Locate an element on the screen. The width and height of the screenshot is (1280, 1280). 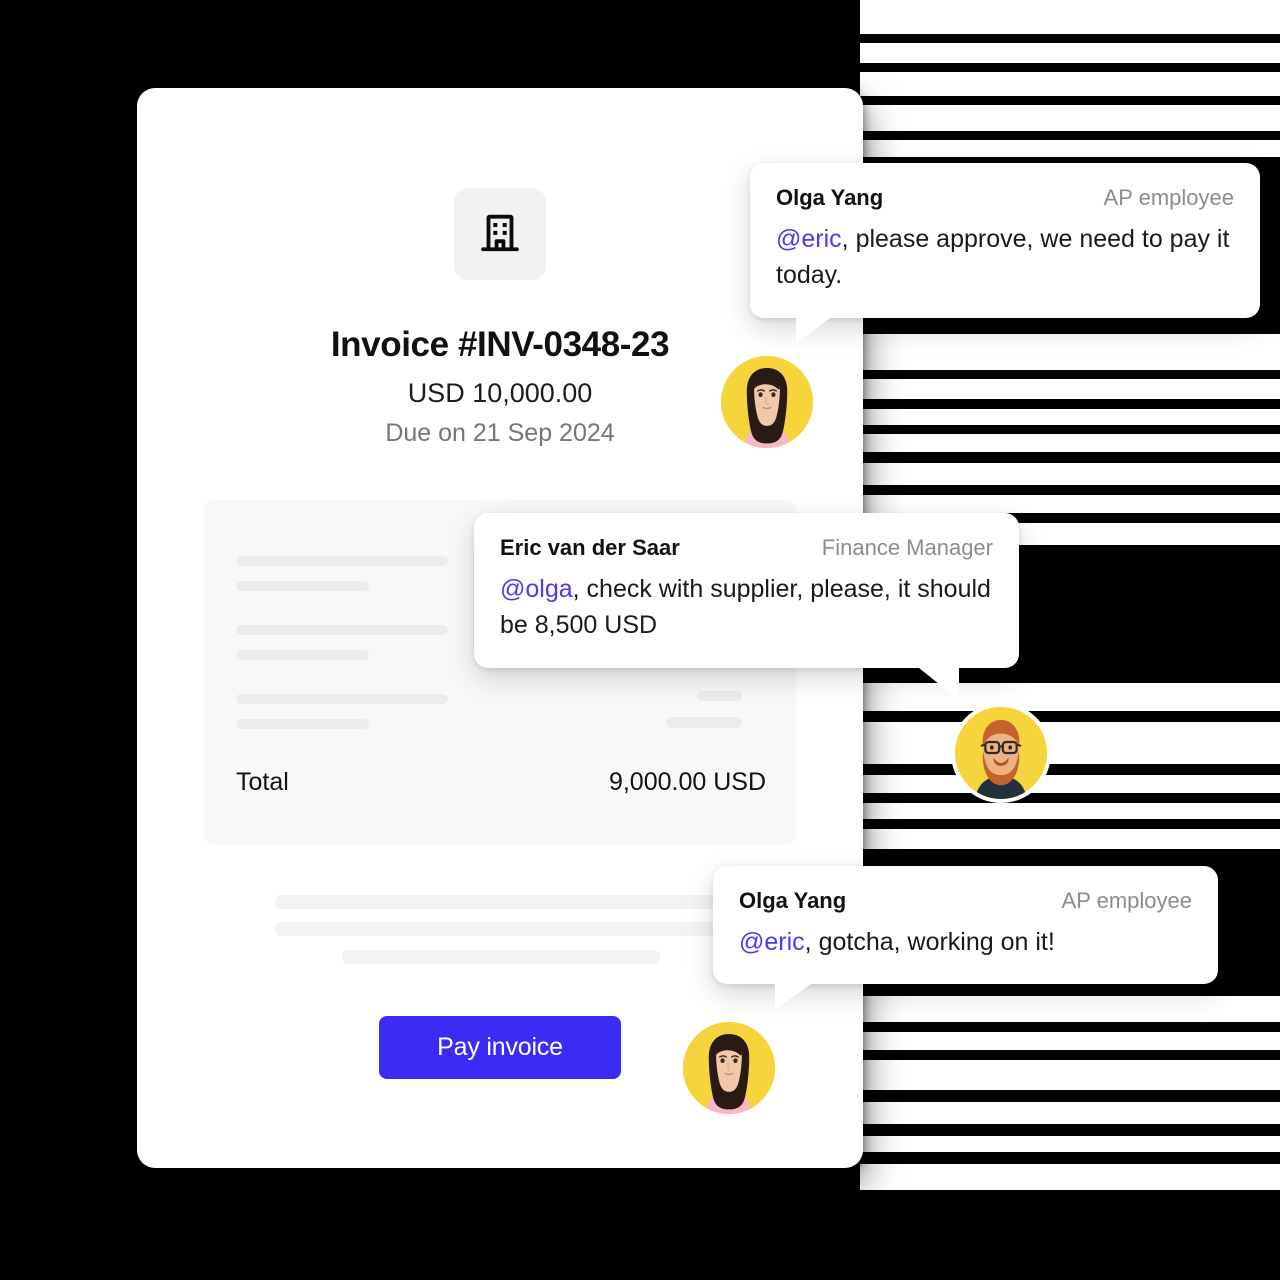
comment-meta: Eric van der Saar Finance Manager is located at coordinates (746, 548).